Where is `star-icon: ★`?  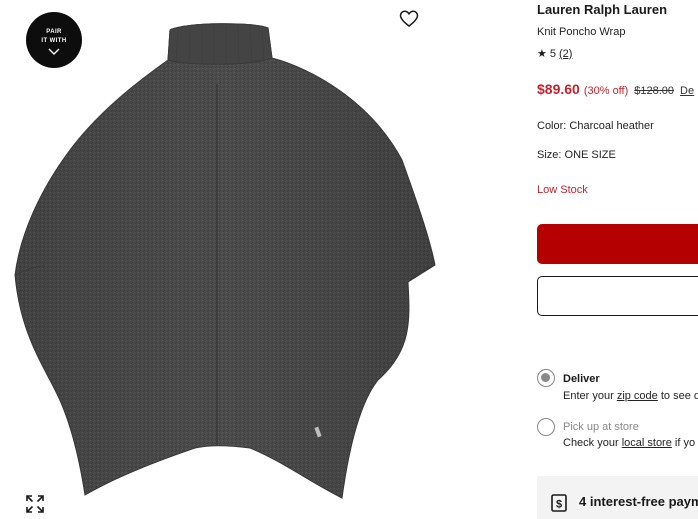
star-icon: ★ is located at coordinates (542, 54).